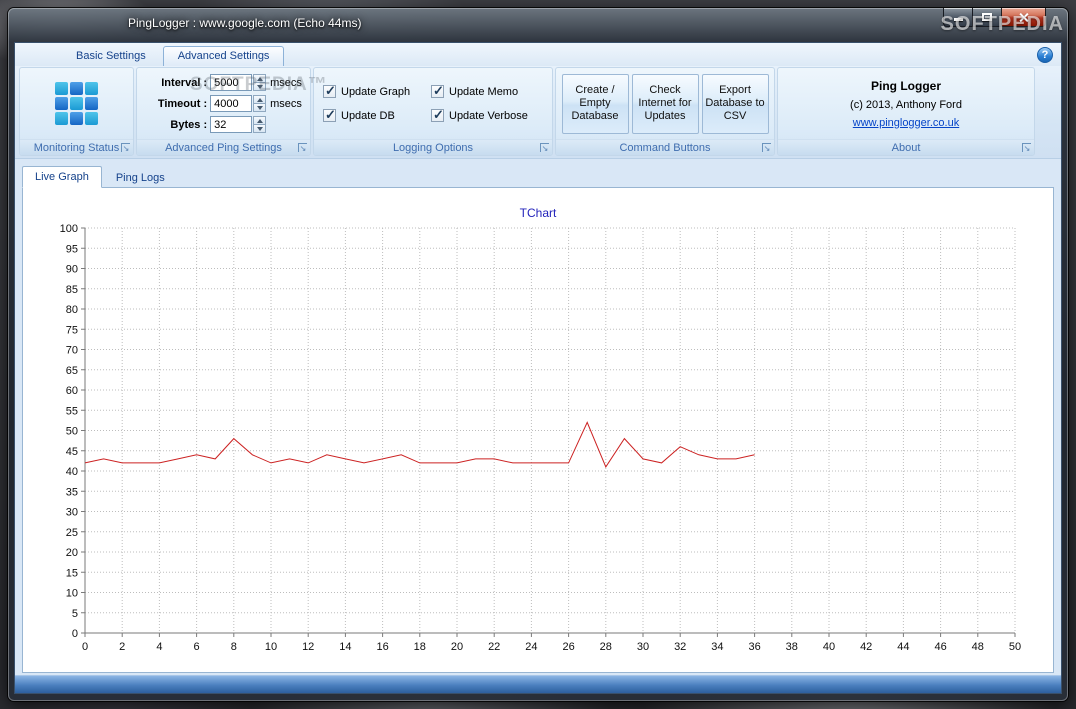 This screenshot has height=709, width=1076. Describe the element at coordinates (538, 684) in the screenshot. I see `status-bar` at that location.